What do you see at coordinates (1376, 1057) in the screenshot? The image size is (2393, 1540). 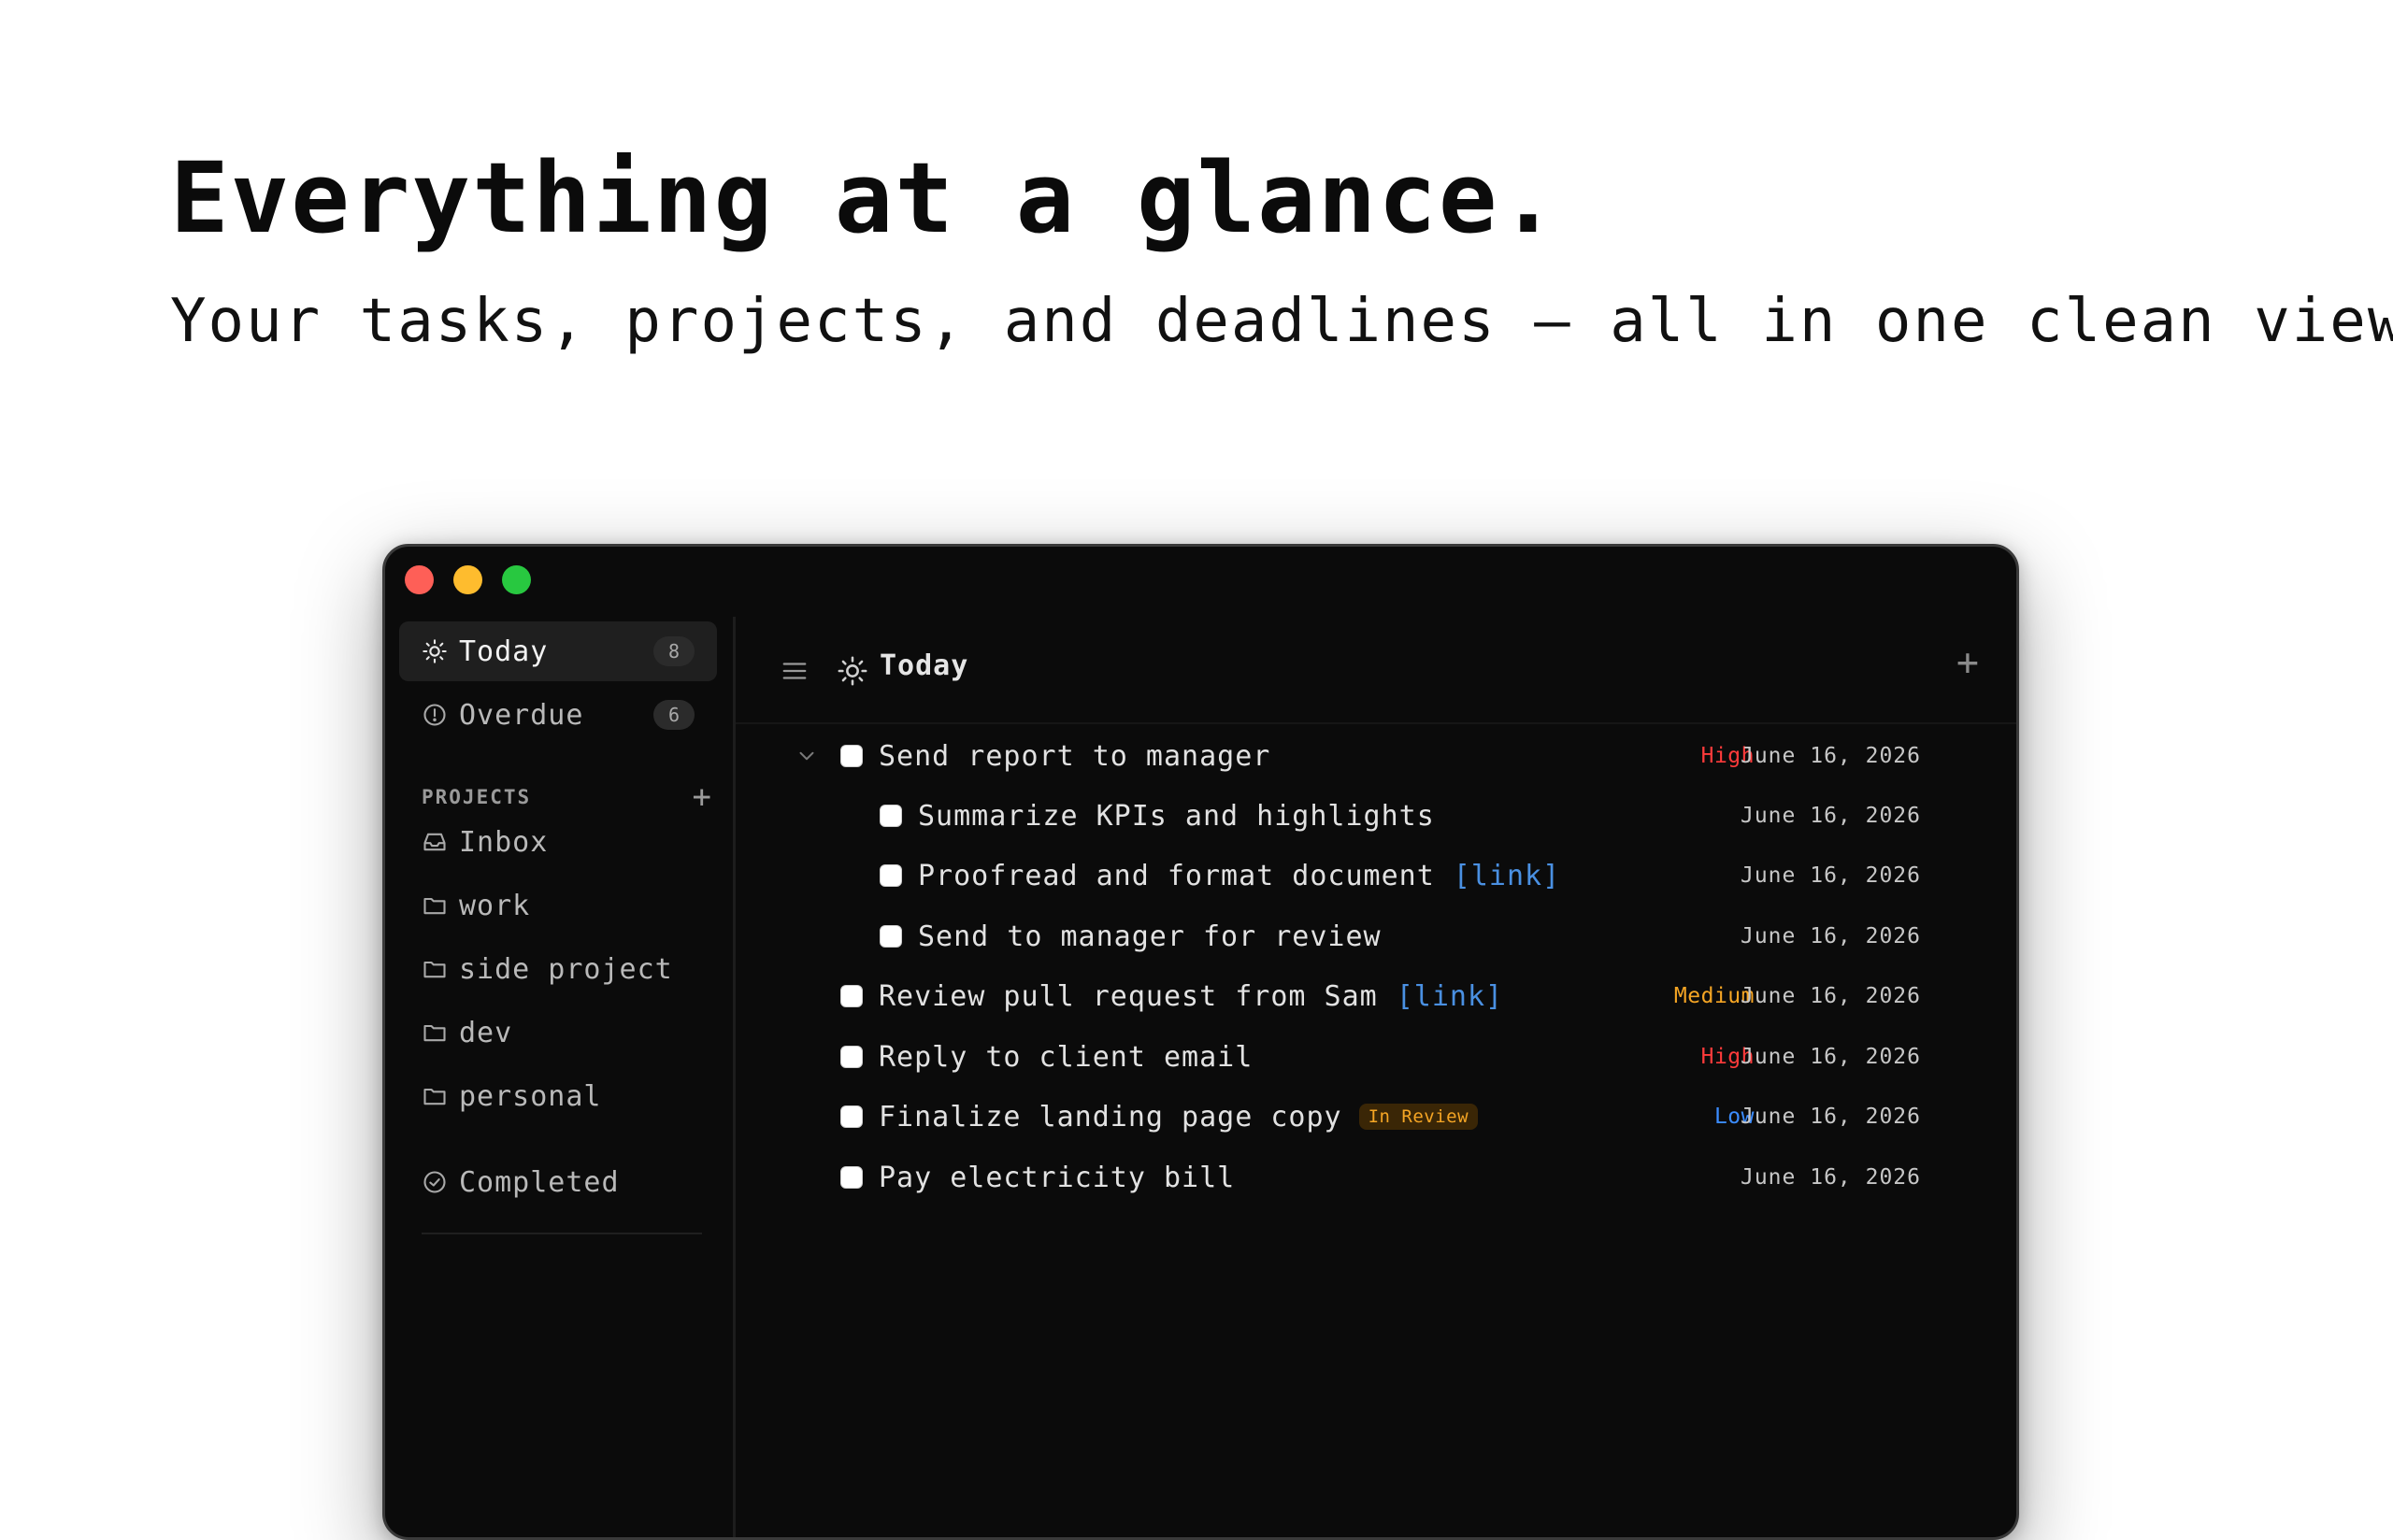 I see `task-row: Reply to client email High June 16, 2026` at bounding box center [1376, 1057].